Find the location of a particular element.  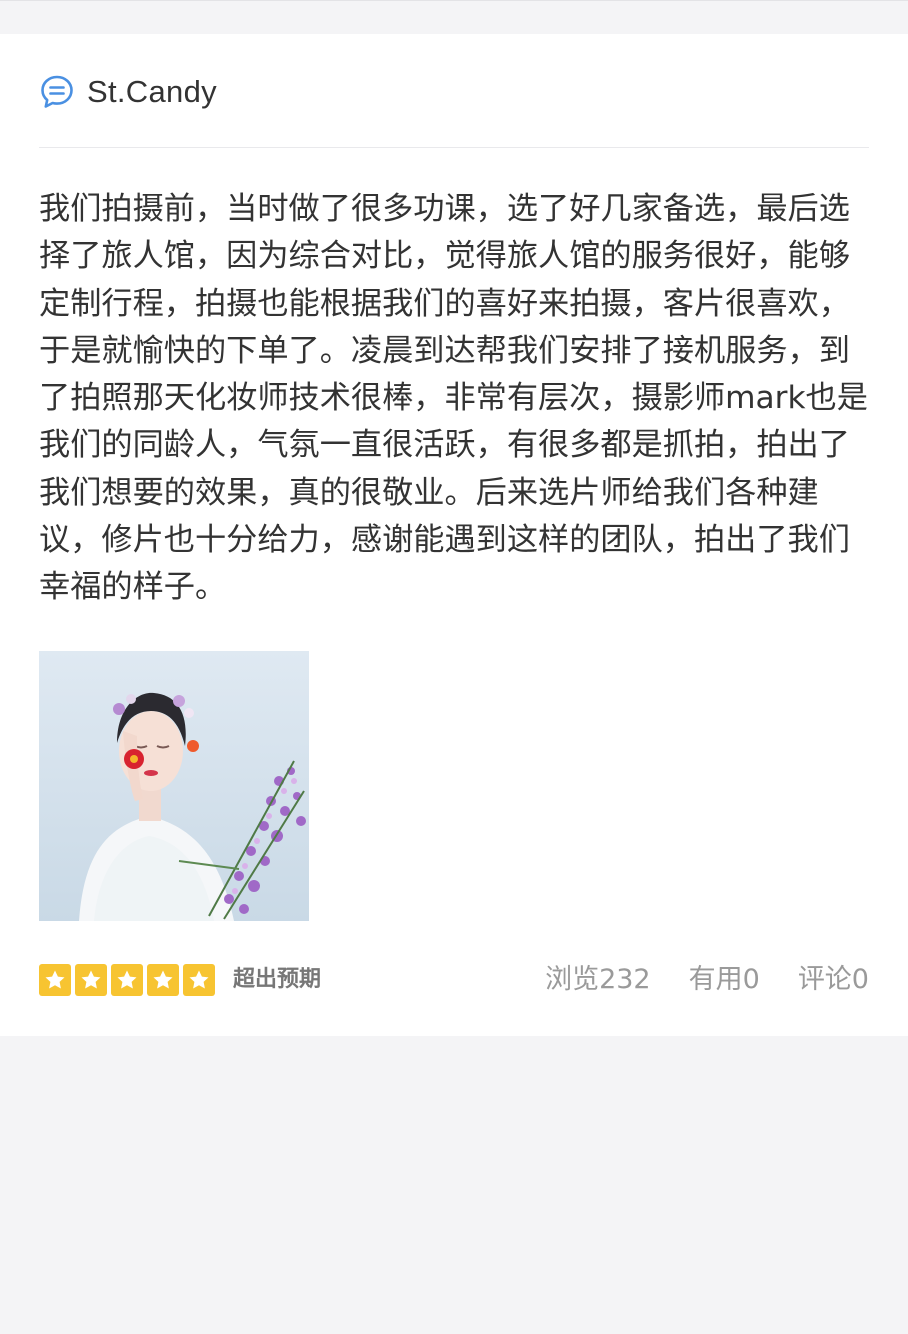

review-photo is located at coordinates (174, 786).